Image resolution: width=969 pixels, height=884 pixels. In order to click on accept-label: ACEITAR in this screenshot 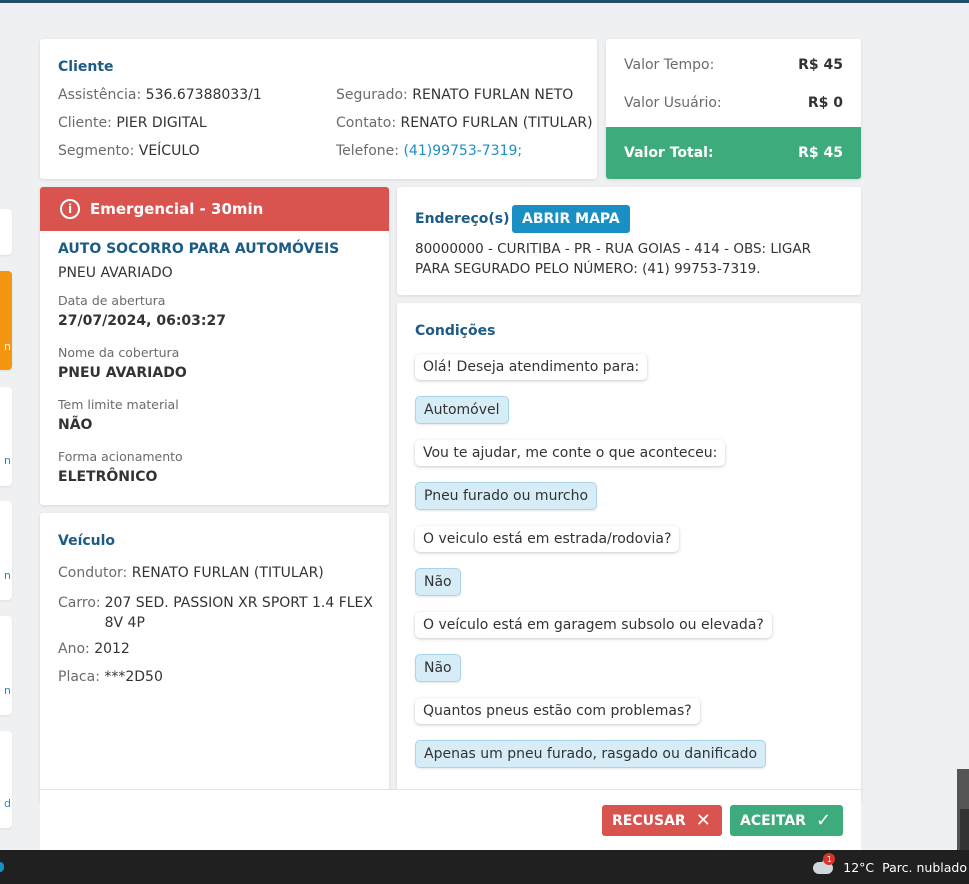, I will do `click(773, 820)`.